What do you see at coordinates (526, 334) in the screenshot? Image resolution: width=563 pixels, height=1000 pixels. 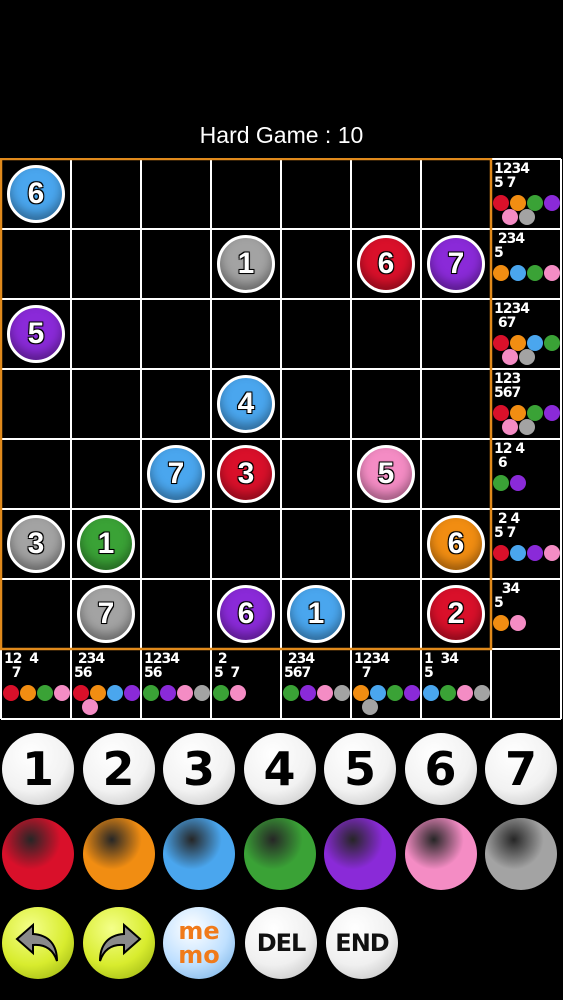 I see `row-hint-cell: 1234 67` at bounding box center [526, 334].